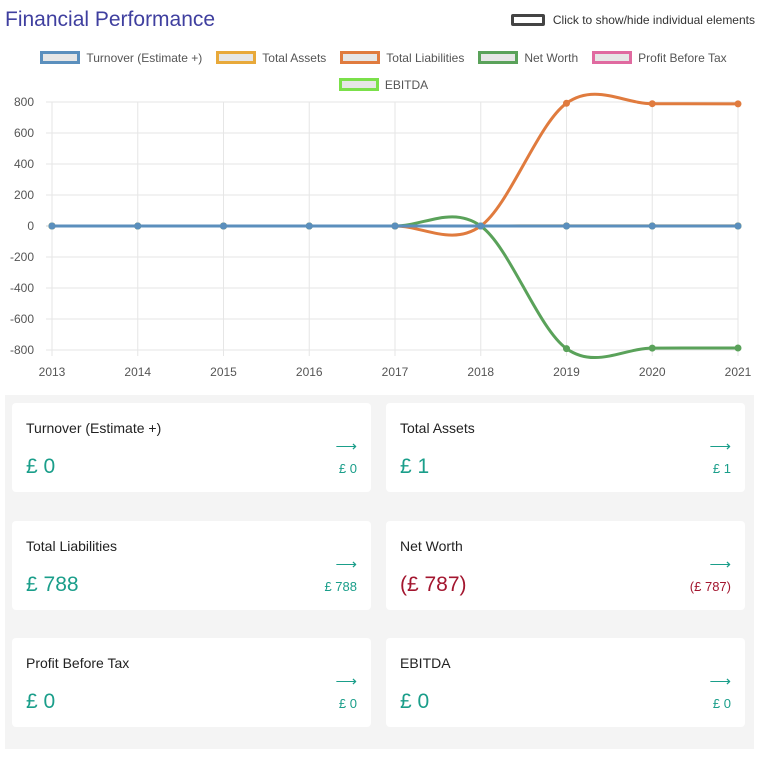  What do you see at coordinates (682, 57) in the screenshot?
I see `legend-label: Profit Before Tax` at bounding box center [682, 57].